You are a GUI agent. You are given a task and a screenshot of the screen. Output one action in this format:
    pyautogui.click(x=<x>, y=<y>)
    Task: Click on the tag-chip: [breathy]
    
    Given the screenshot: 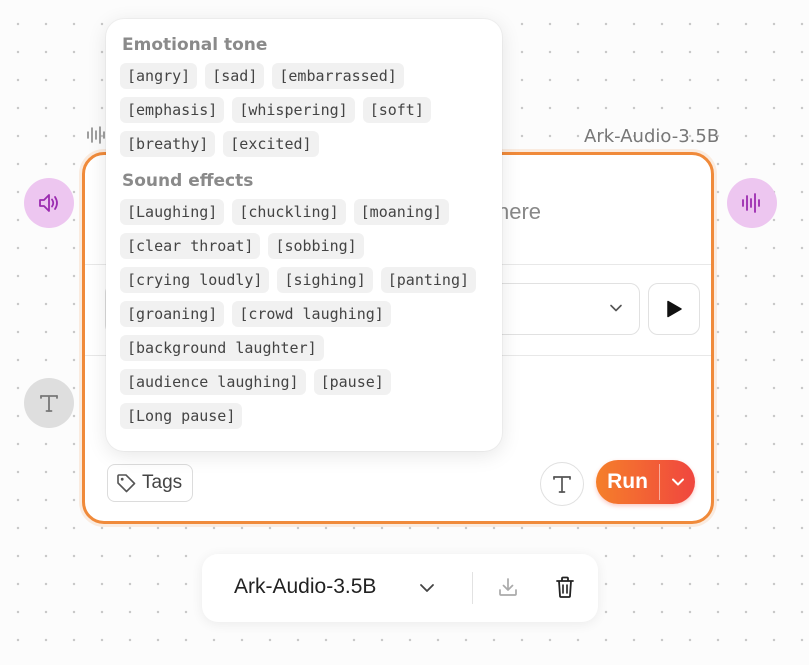 What is the action you would take?
    pyautogui.click(x=168, y=144)
    